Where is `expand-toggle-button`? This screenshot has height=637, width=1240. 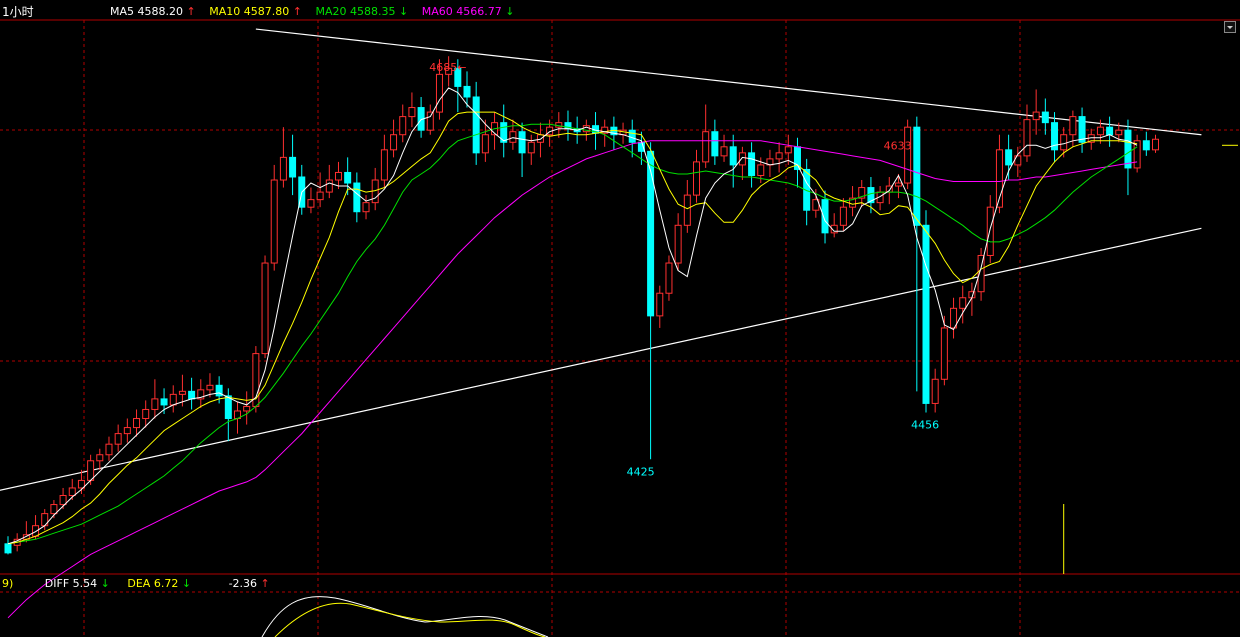 expand-toggle-button is located at coordinates (1230, 27).